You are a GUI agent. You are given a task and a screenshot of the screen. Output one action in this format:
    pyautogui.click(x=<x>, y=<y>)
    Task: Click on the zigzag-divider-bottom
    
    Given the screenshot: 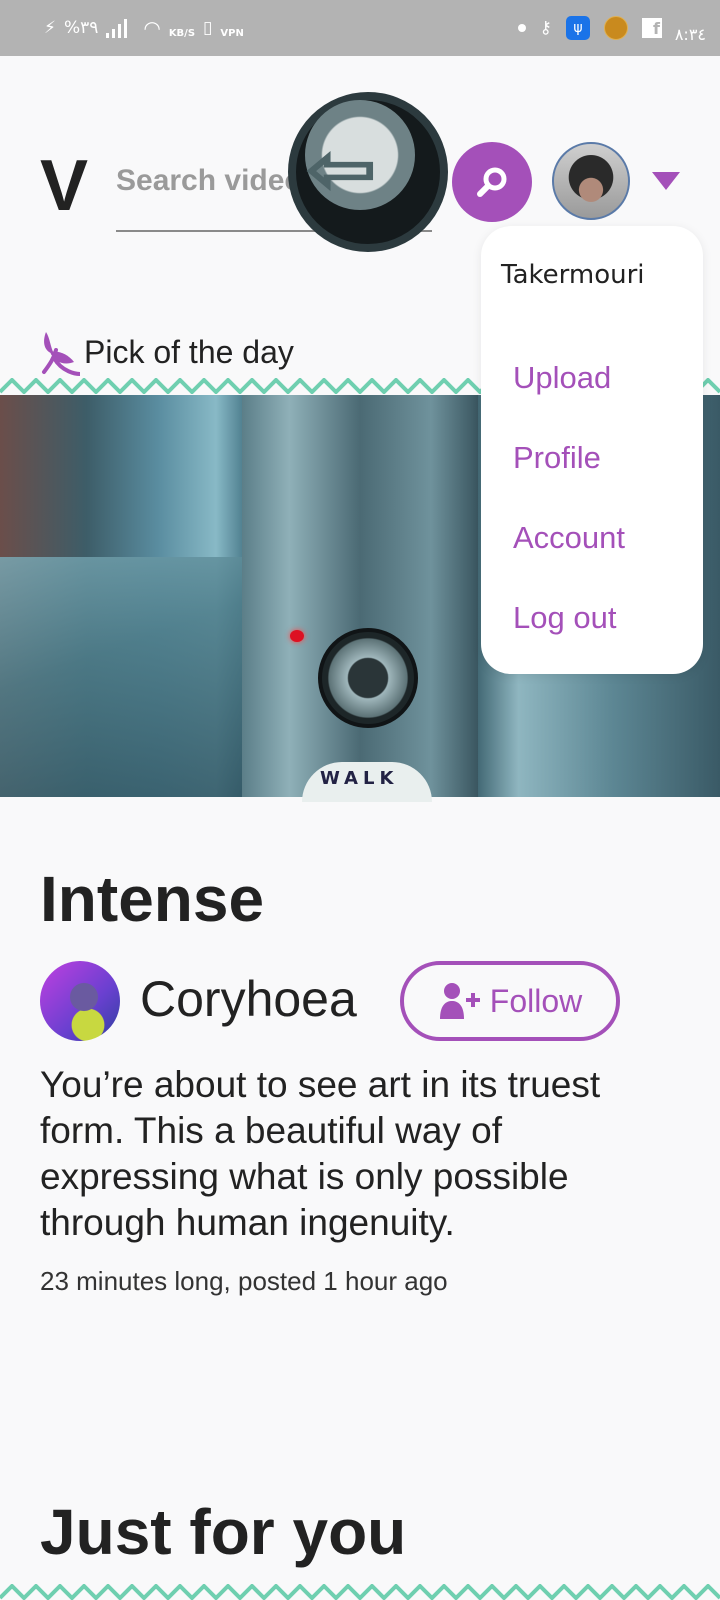 What is the action you would take?
    pyautogui.click(x=360, y=1592)
    